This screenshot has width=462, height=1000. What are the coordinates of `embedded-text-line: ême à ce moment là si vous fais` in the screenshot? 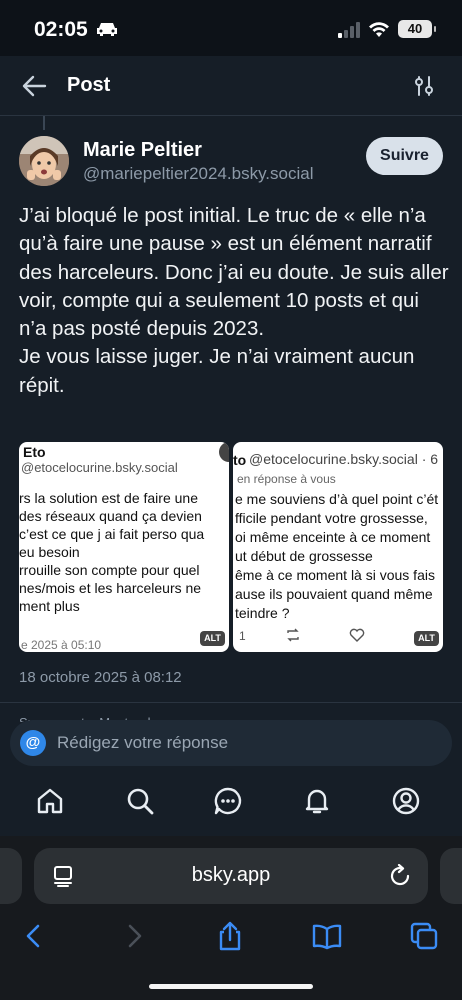 It's located at (335, 575).